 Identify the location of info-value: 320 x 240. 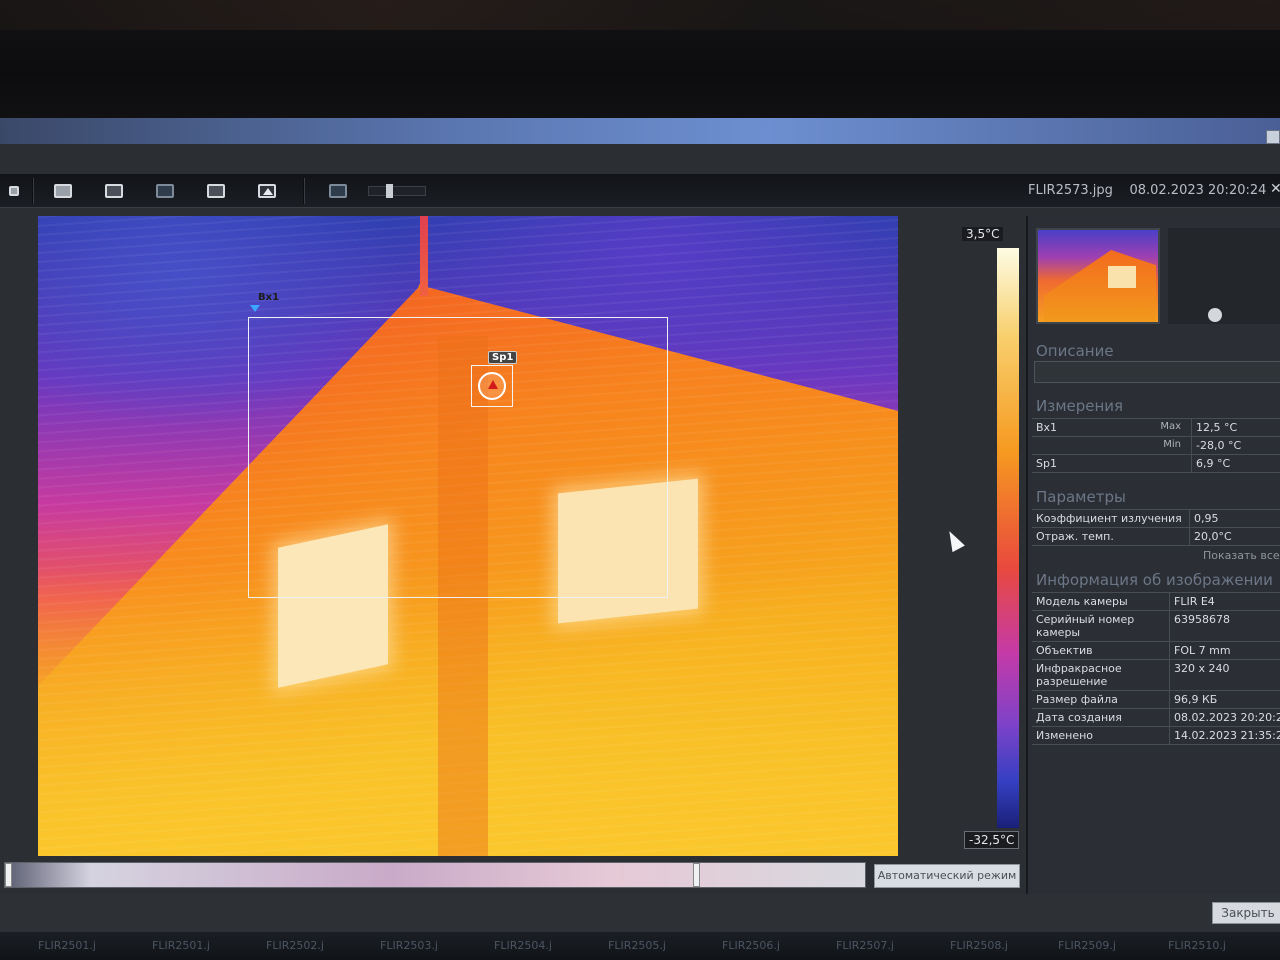
(1202, 668).